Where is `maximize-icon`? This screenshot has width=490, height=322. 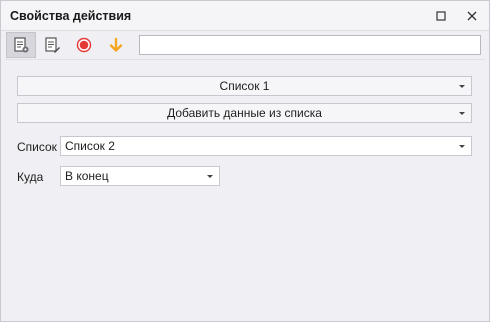 maximize-icon is located at coordinates (441, 16).